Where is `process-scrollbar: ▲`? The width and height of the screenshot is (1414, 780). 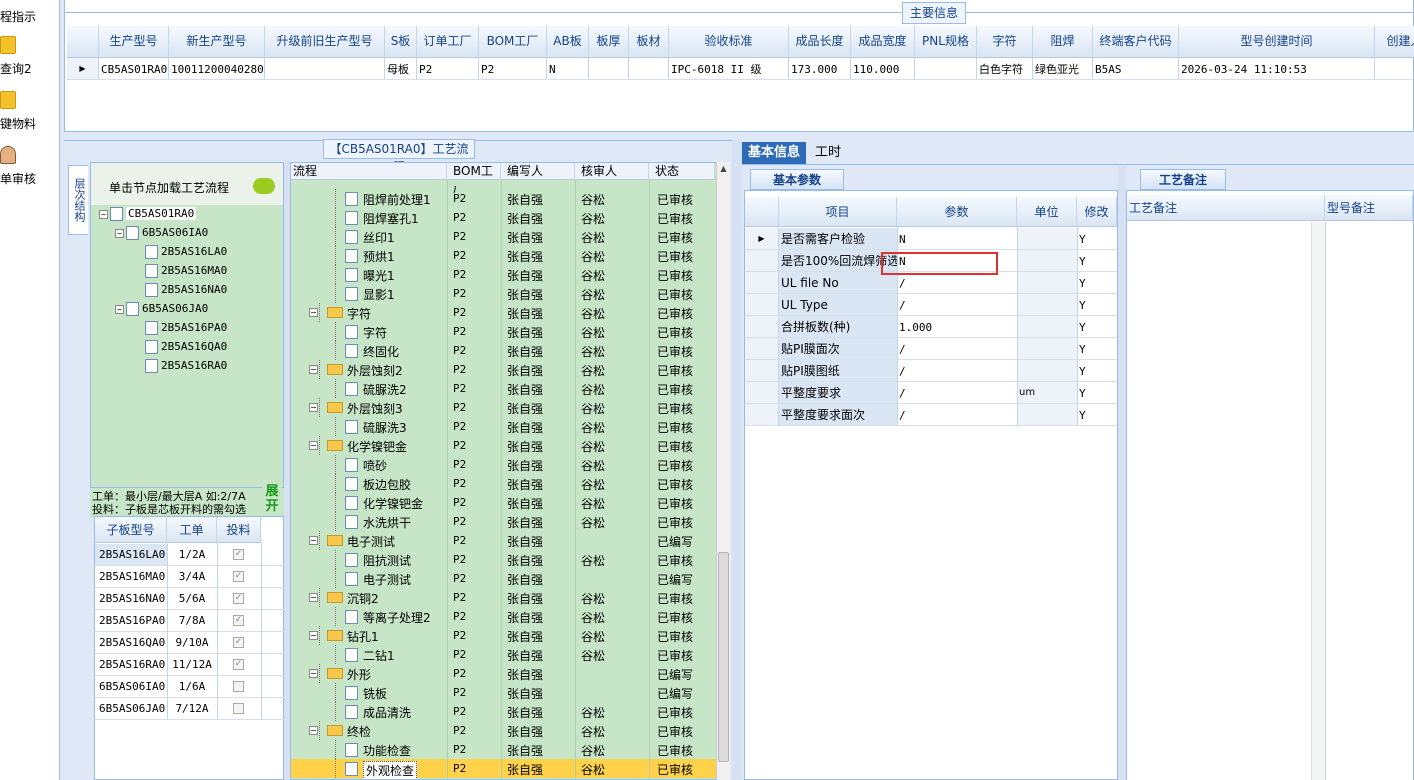
process-scrollbar: ▲ is located at coordinates (723, 471).